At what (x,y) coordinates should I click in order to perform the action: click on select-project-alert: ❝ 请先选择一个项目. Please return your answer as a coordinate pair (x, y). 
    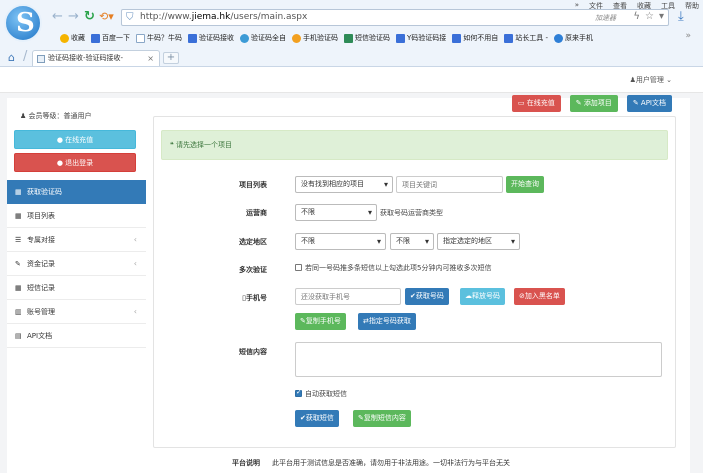
    Looking at the image, I should click on (414, 145).